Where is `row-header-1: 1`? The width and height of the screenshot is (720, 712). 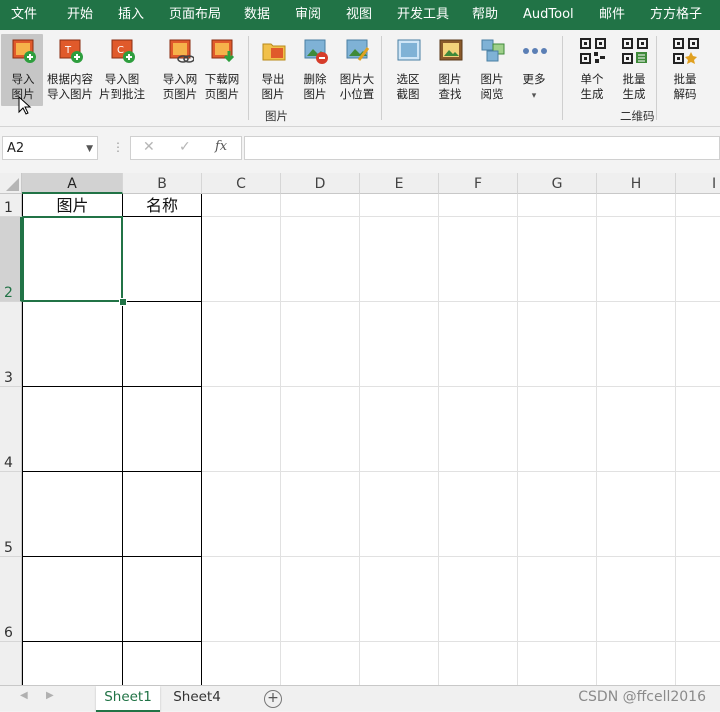 row-header-1: 1 is located at coordinates (11, 205).